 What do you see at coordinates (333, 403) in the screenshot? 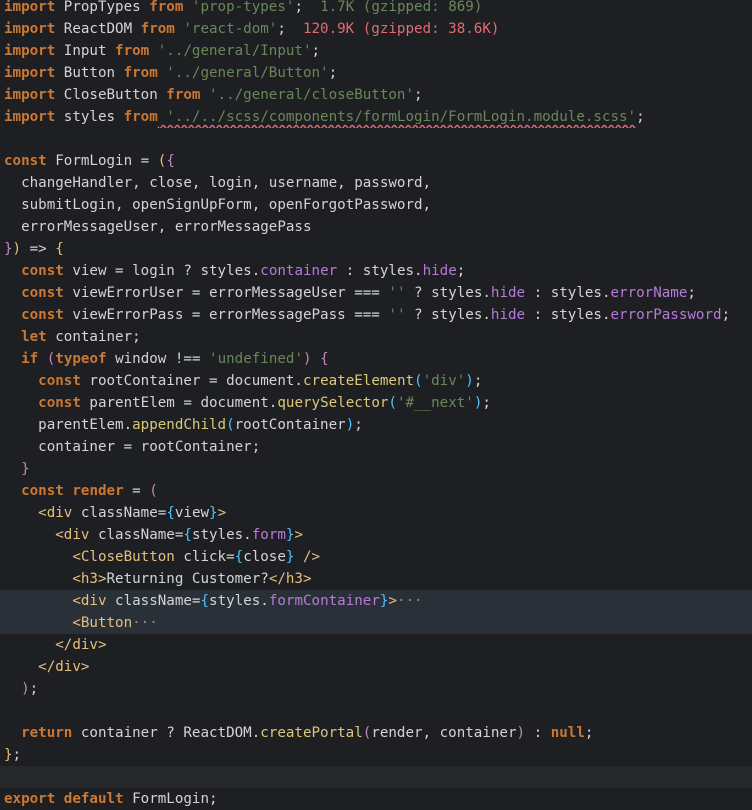
I see `code-token: querySelector` at bounding box center [333, 403].